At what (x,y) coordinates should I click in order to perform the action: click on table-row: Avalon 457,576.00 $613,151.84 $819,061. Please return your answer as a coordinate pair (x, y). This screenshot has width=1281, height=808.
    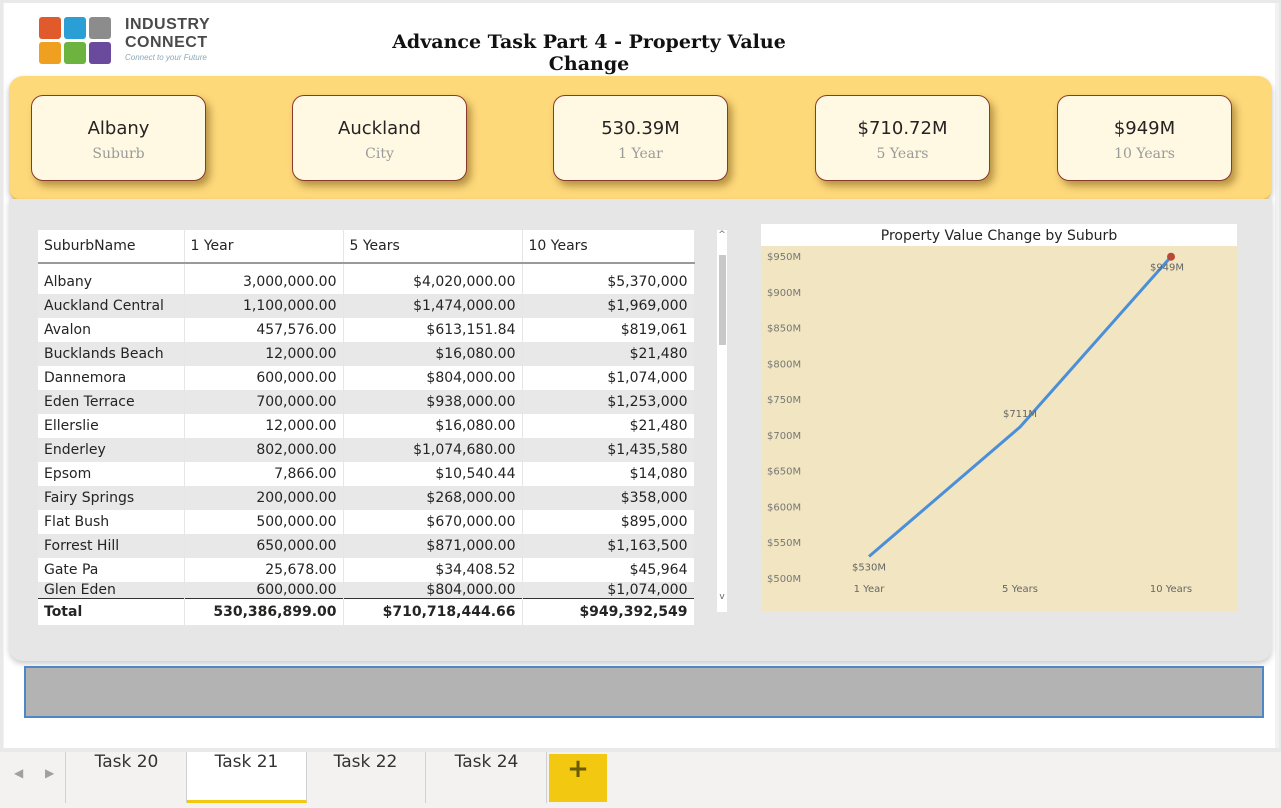
    Looking at the image, I should click on (366, 330).